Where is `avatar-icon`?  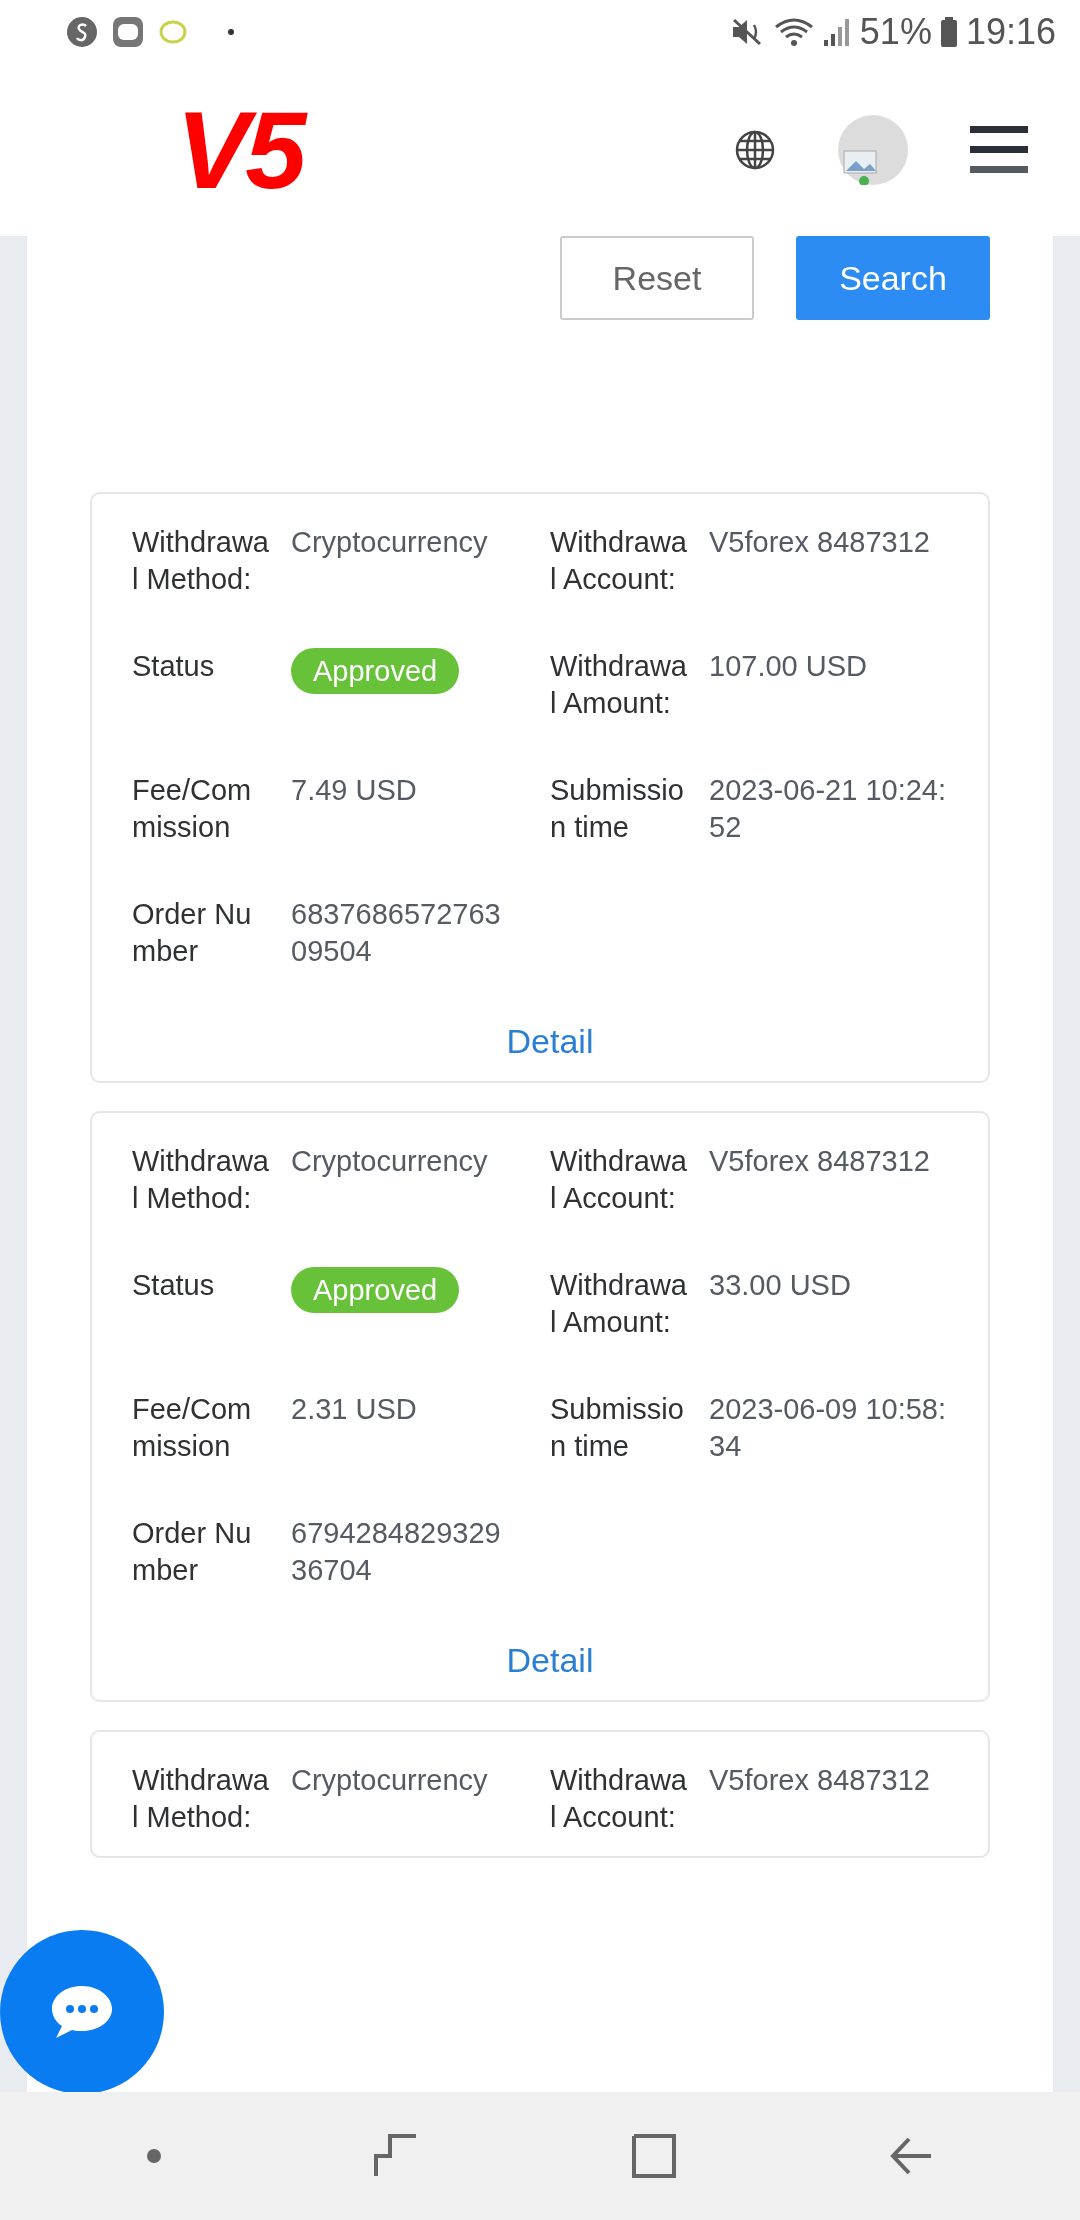 avatar-icon is located at coordinates (873, 150).